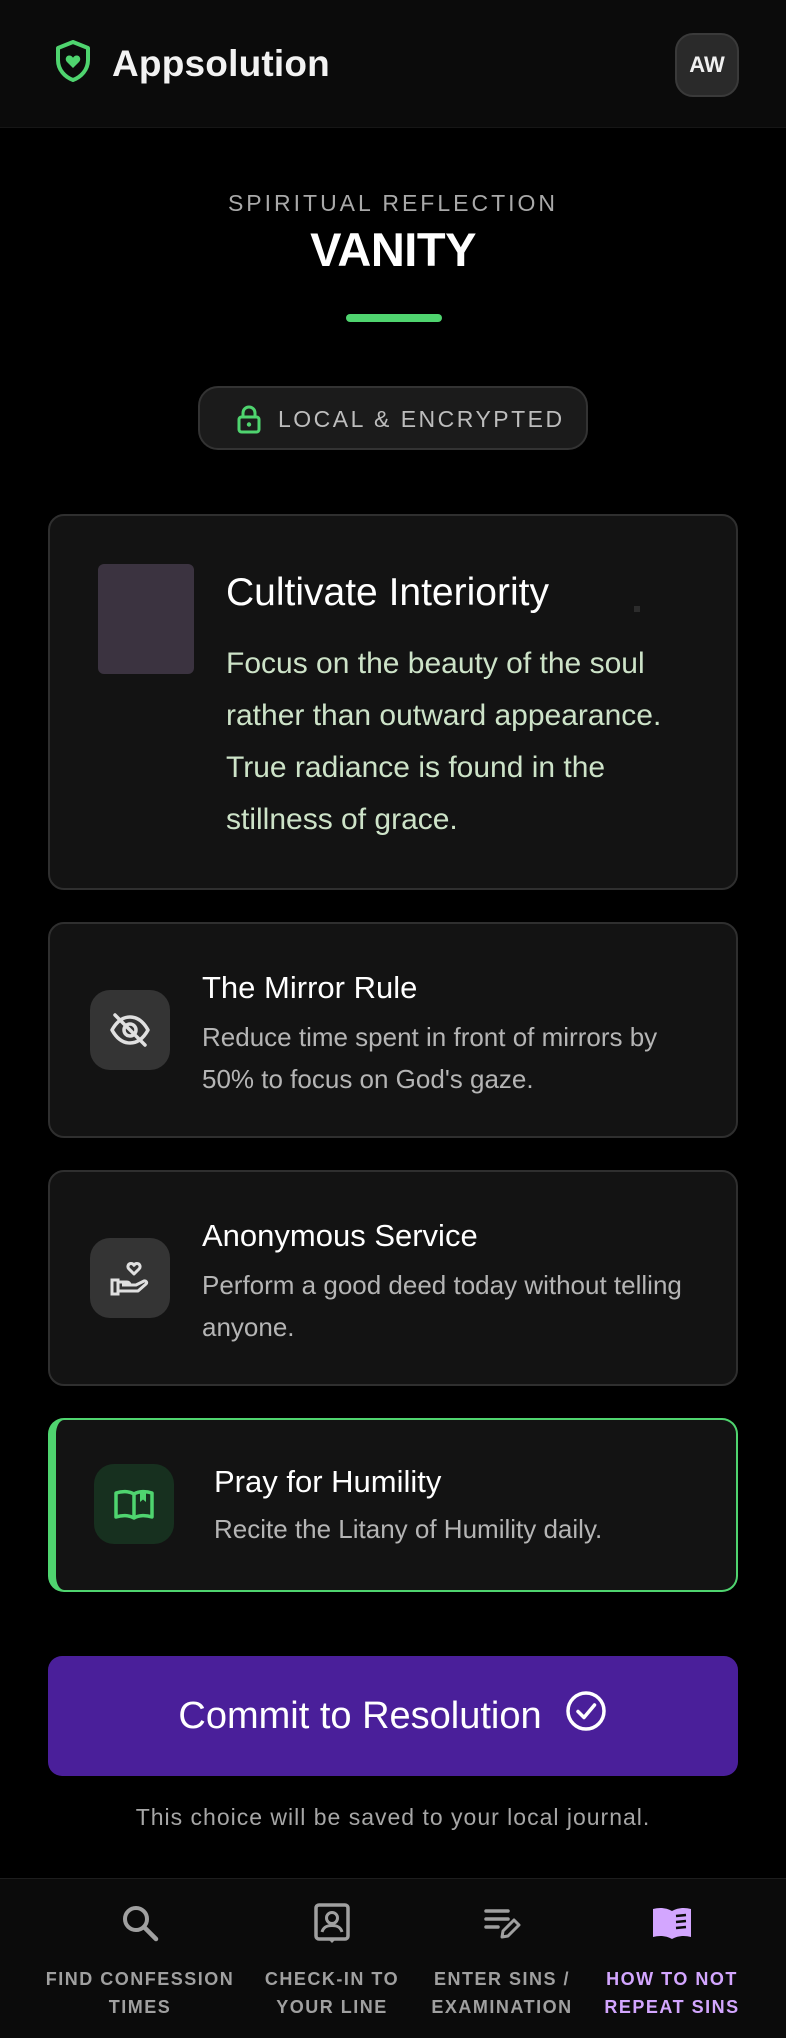 The width and height of the screenshot is (786, 2038). Describe the element at coordinates (332, 1958) in the screenshot. I see `nav-check-in: CHECK-IN TO YOUR LINE` at that location.